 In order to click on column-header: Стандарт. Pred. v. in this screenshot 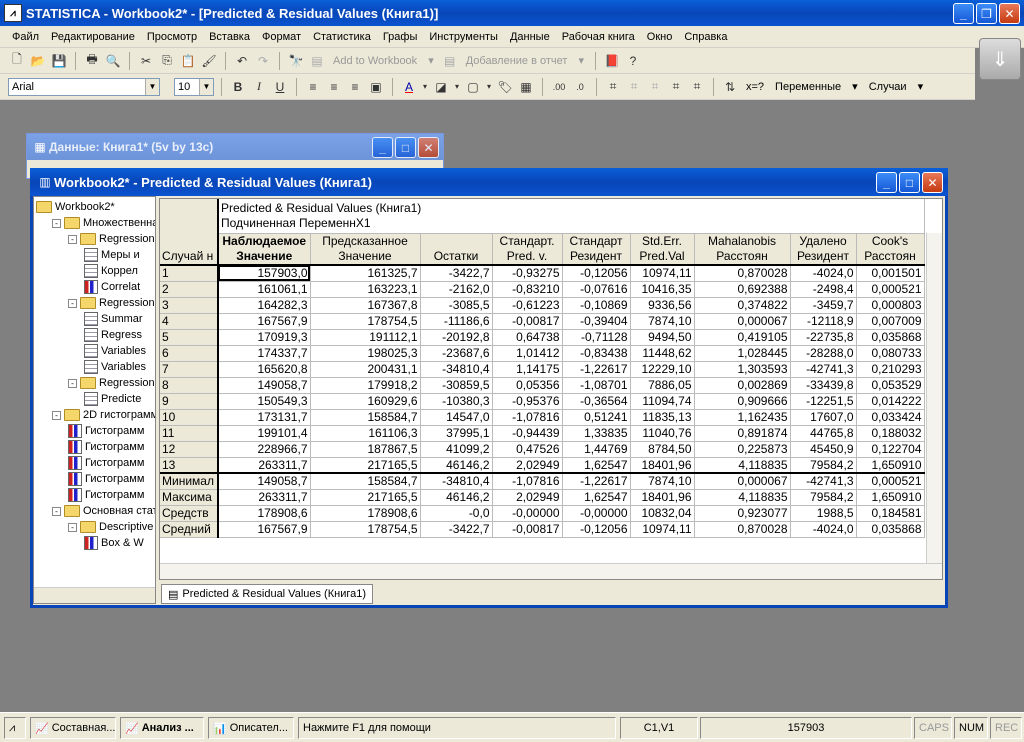, I will do `click(527, 249)`.